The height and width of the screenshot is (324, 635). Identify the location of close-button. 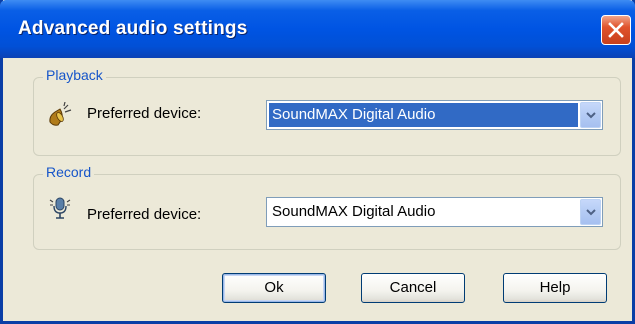
(616, 30).